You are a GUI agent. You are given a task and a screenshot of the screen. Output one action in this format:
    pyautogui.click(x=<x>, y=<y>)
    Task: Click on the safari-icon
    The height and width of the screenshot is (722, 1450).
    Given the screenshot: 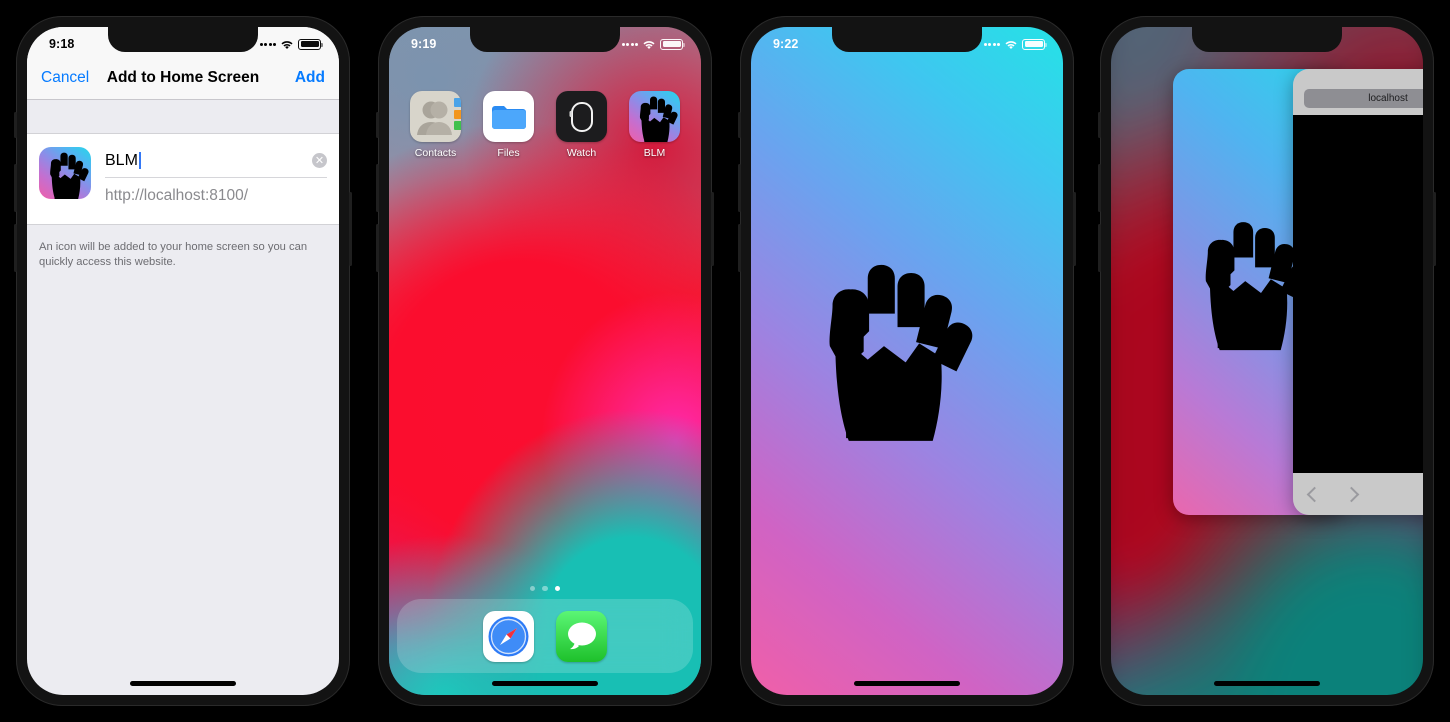 What is the action you would take?
    pyautogui.click(x=508, y=636)
    